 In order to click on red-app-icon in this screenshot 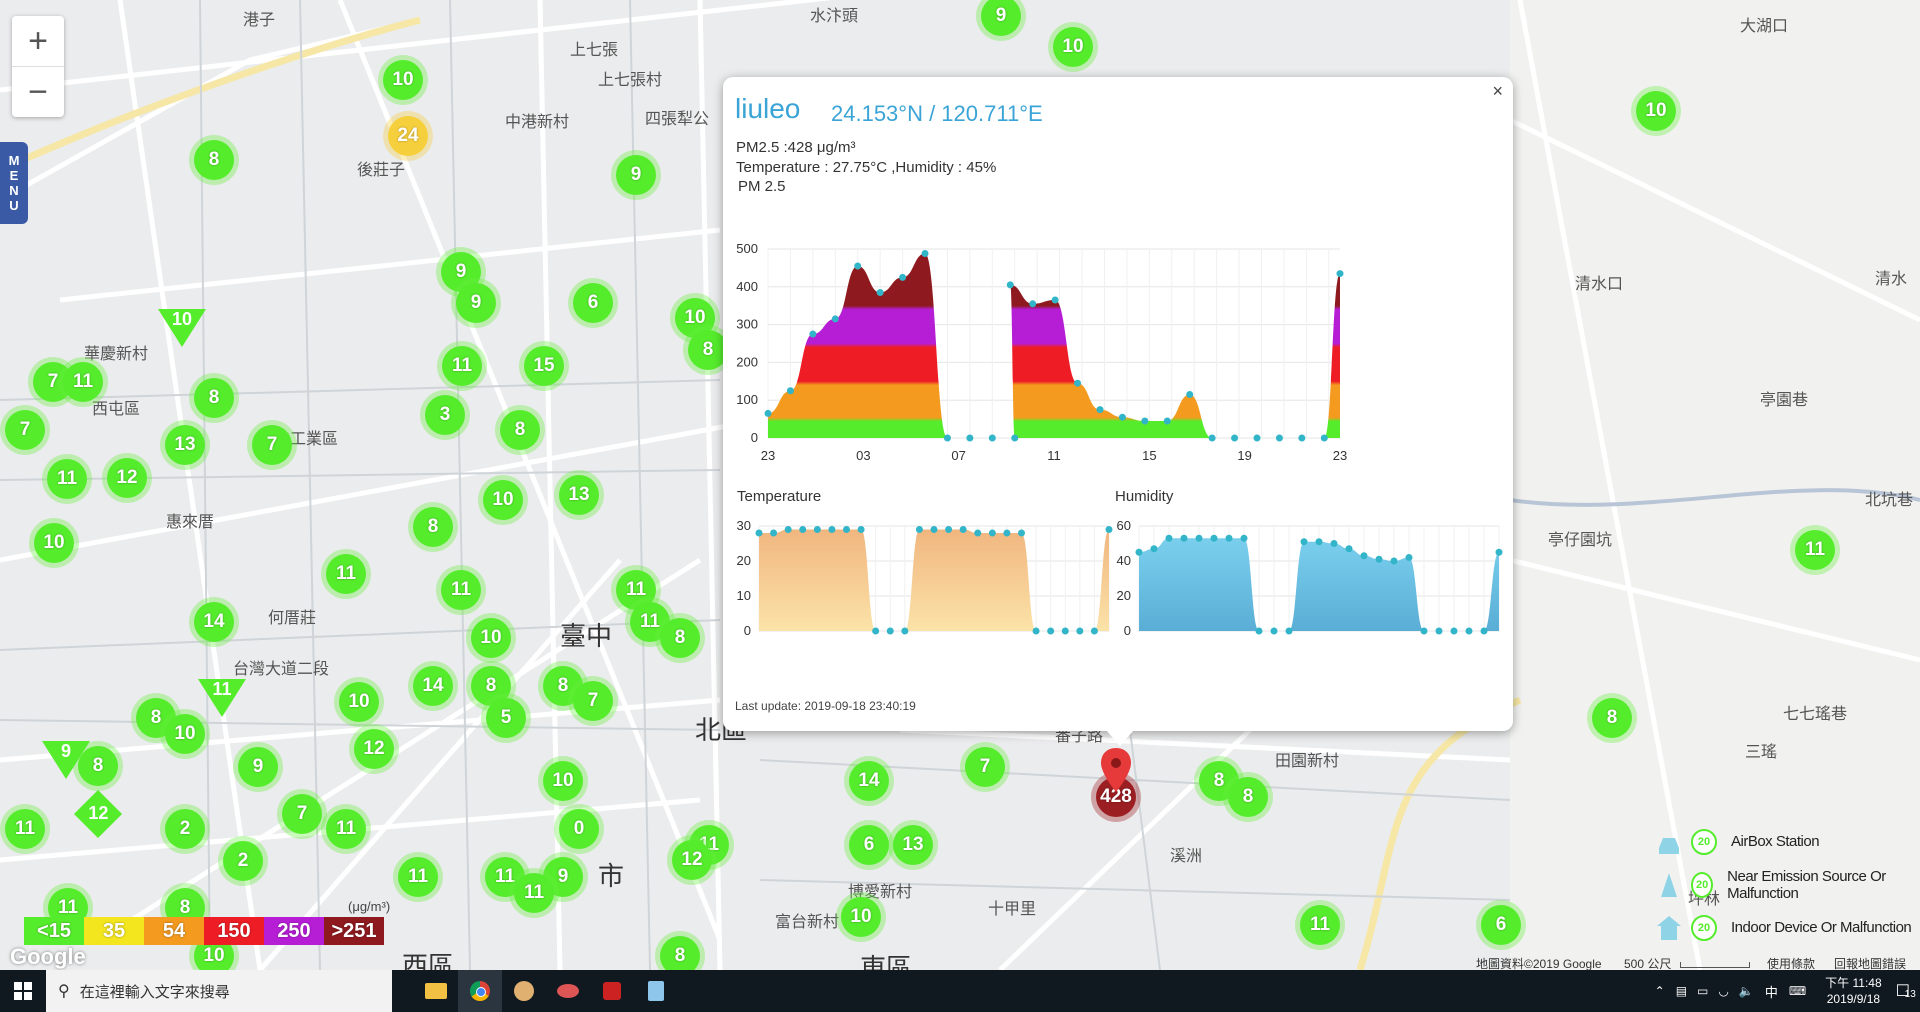, I will do `click(612, 991)`.